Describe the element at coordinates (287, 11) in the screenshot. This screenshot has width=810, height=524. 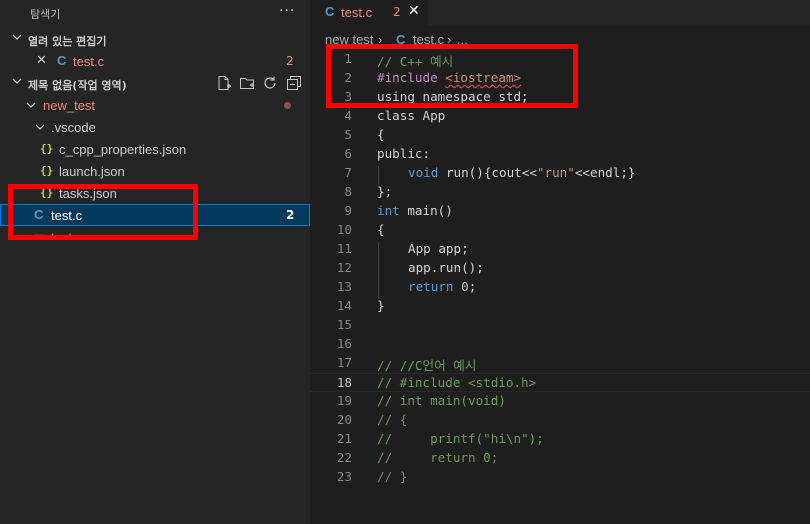
I see `more-actions-icon: ···` at that location.